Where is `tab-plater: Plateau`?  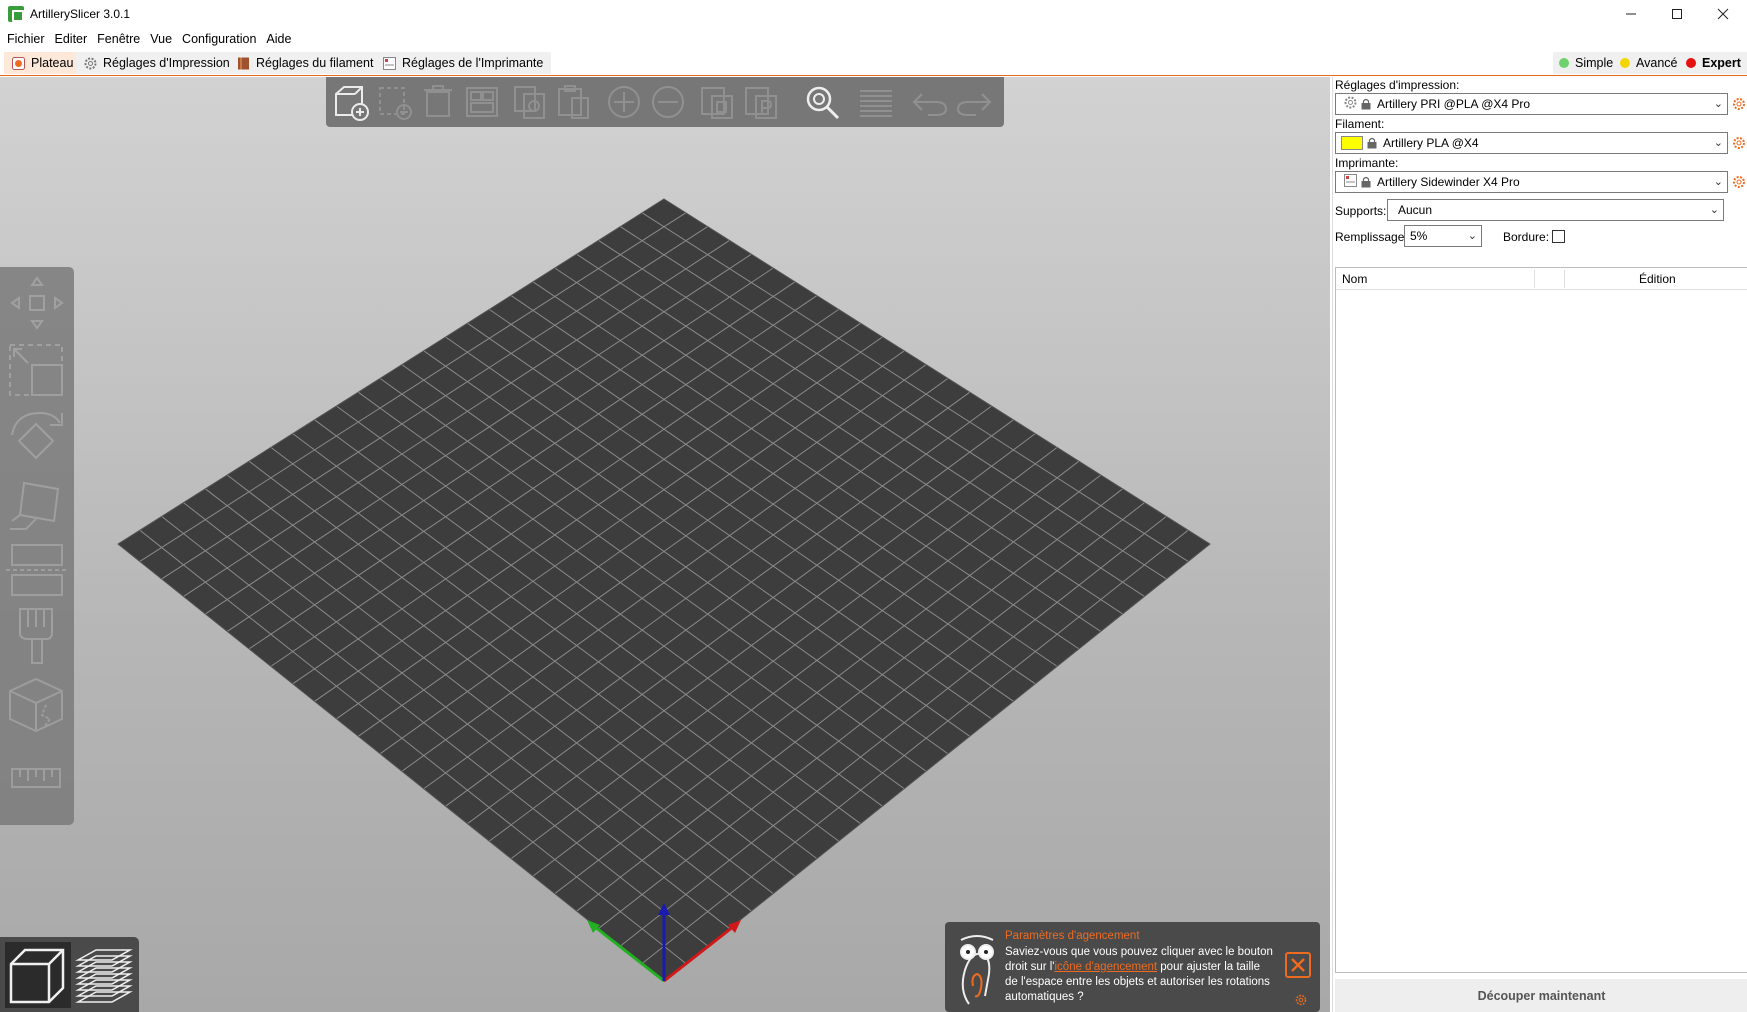
tab-plater: Plateau is located at coordinates (43, 63).